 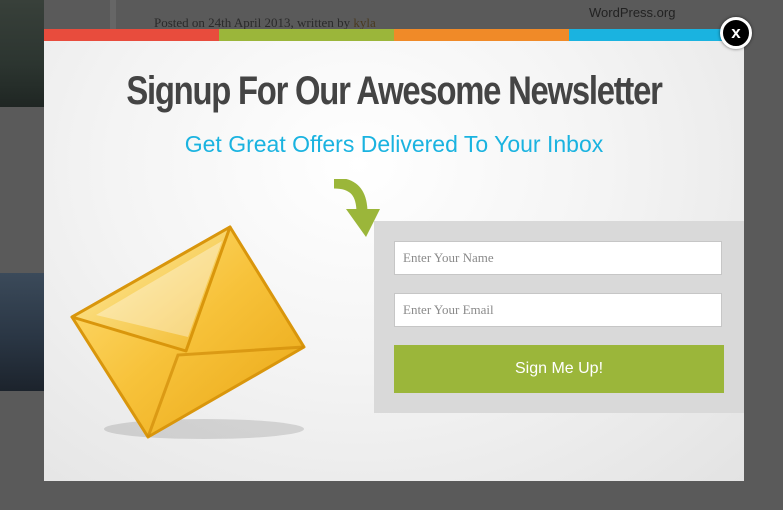 I want to click on popup-subtitle: Get Great Offers Delivered To Your Inbox, so click(x=394, y=144).